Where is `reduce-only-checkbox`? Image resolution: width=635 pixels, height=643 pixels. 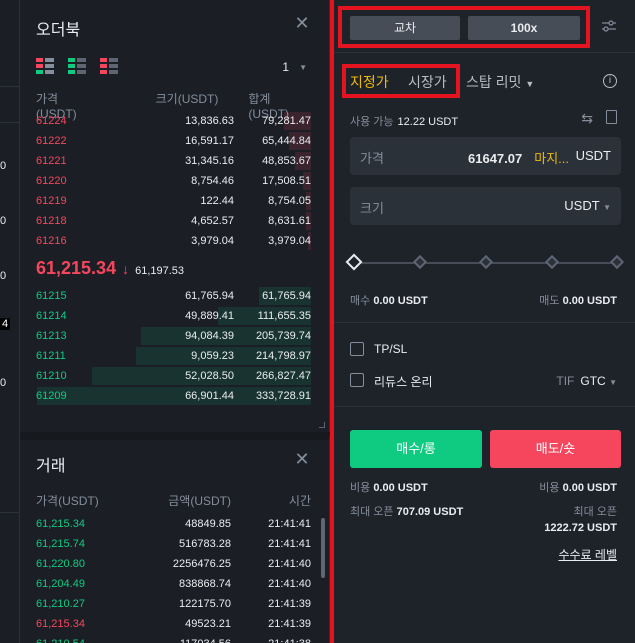
reduce-only-checkbox is located at coordinates (357, 380).